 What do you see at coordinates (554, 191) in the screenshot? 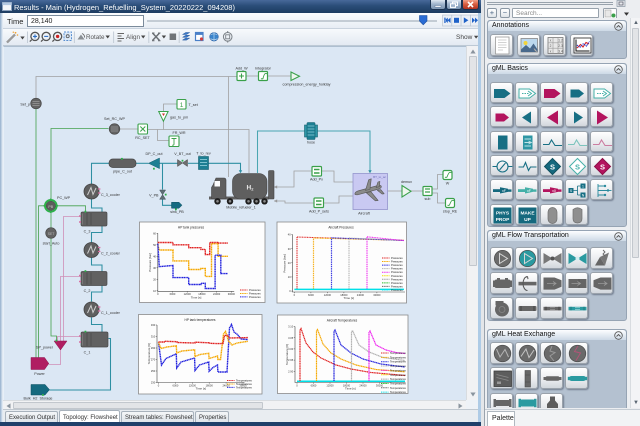
I see `svg-text: x0` at bounding box center [554, 191].